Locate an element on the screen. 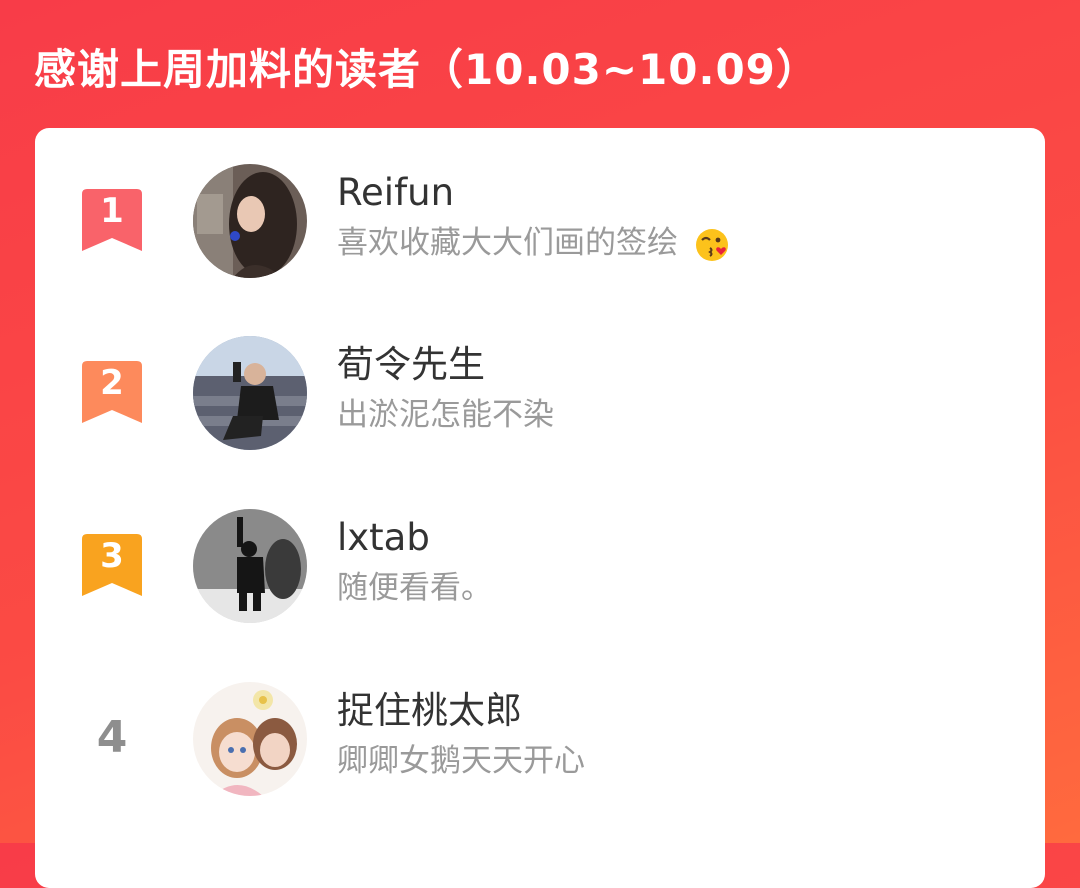 Image resolution: width=1080 pixels, height=888 pixels. reader-message-text: 卿卿女鹅天天开心 is located at coordinates (461, 761).